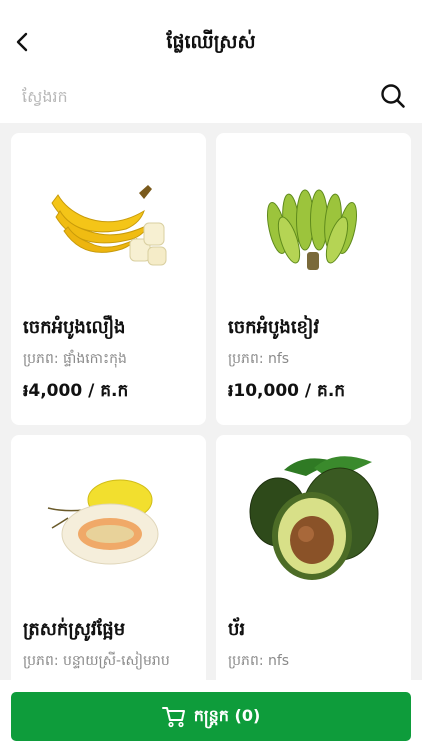  I want to click on product-source: ប្រភព: ផ្ទាំងកោះកុង, so click(75, 359).